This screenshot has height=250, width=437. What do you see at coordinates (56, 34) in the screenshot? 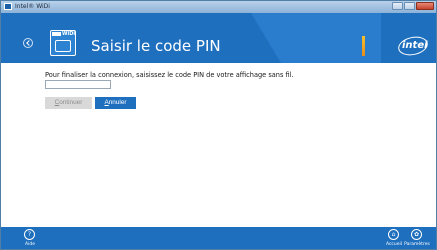
I see `widi-logo-mark` at bounding box center [56, 34].